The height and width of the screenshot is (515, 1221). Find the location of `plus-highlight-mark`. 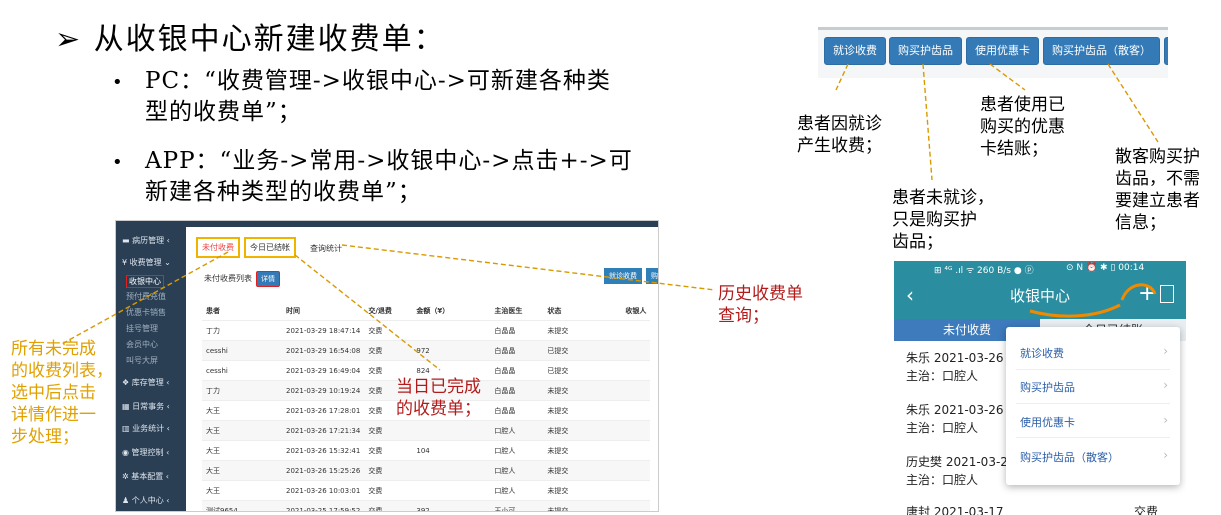

plus-highlight-mark is located at coordinates (1138, 292).